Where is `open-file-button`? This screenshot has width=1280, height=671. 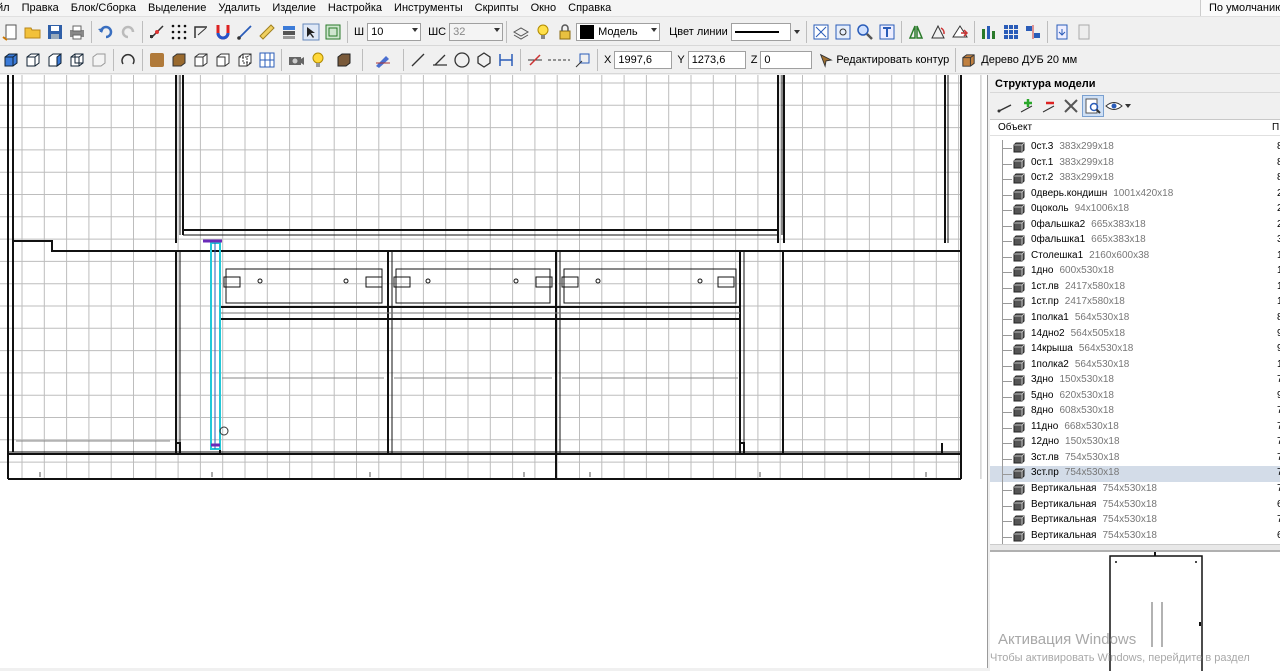
open-file-button is located at coordinates (33, 32).